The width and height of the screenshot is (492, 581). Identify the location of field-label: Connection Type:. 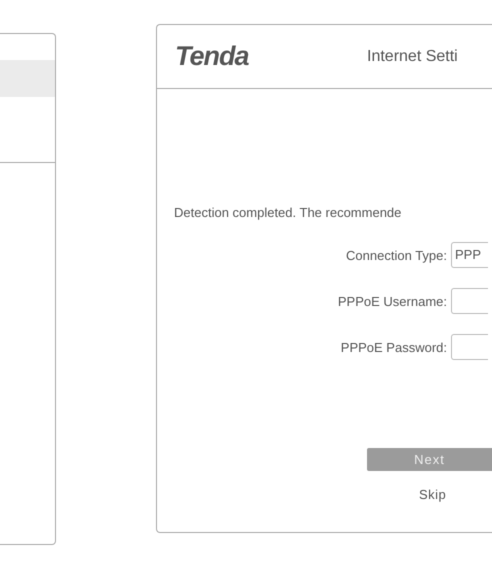
(396, 255).